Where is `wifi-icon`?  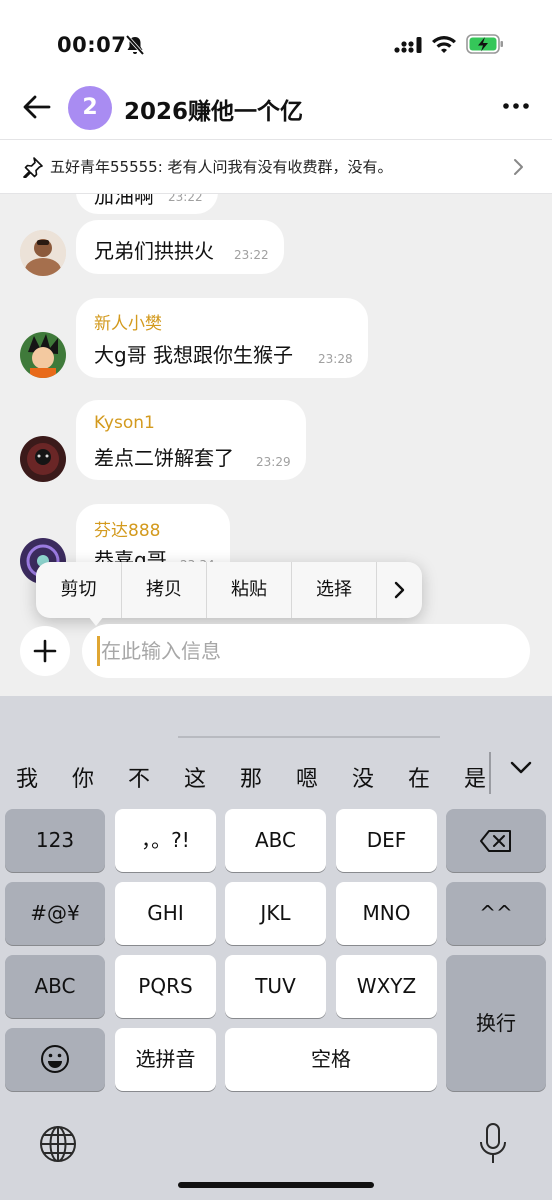 wifi-icon is located at coordinates (444, 44).